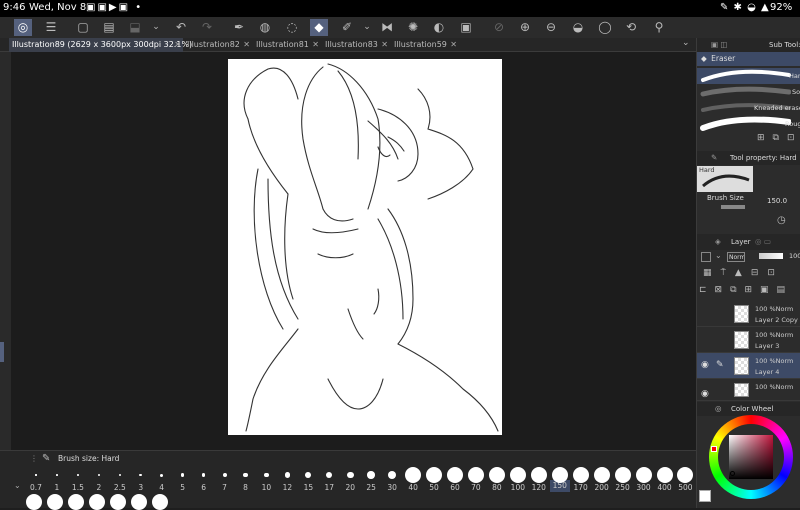  Describe the element at coordinates (308, 487) in the screenshot. I see `brush-size-label: 15` at that location.